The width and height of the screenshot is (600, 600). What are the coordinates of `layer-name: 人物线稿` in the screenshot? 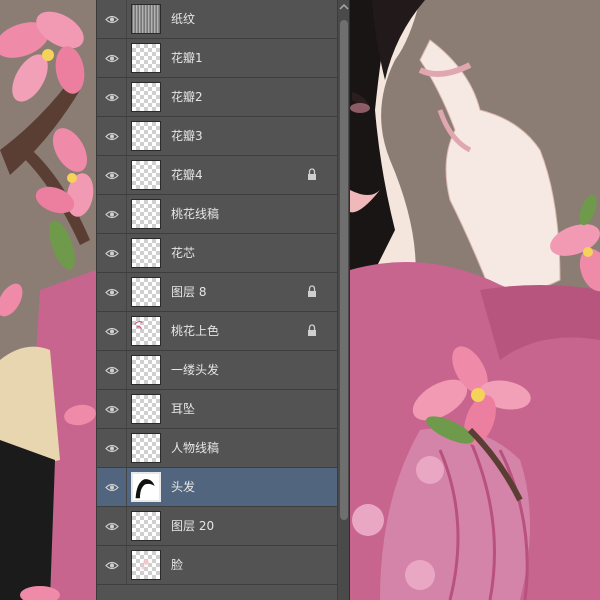 It's located at (195, 448).